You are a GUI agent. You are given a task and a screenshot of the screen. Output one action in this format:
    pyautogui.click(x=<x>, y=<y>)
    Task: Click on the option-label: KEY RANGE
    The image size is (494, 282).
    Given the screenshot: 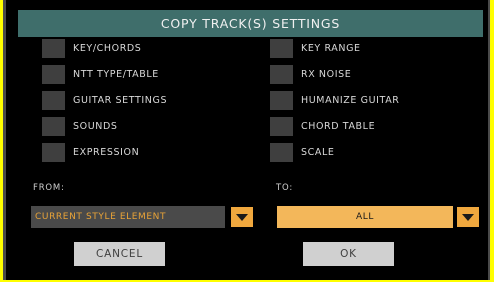 What is the action you would take?
    pyautogui.click(x=331, y=48)
    